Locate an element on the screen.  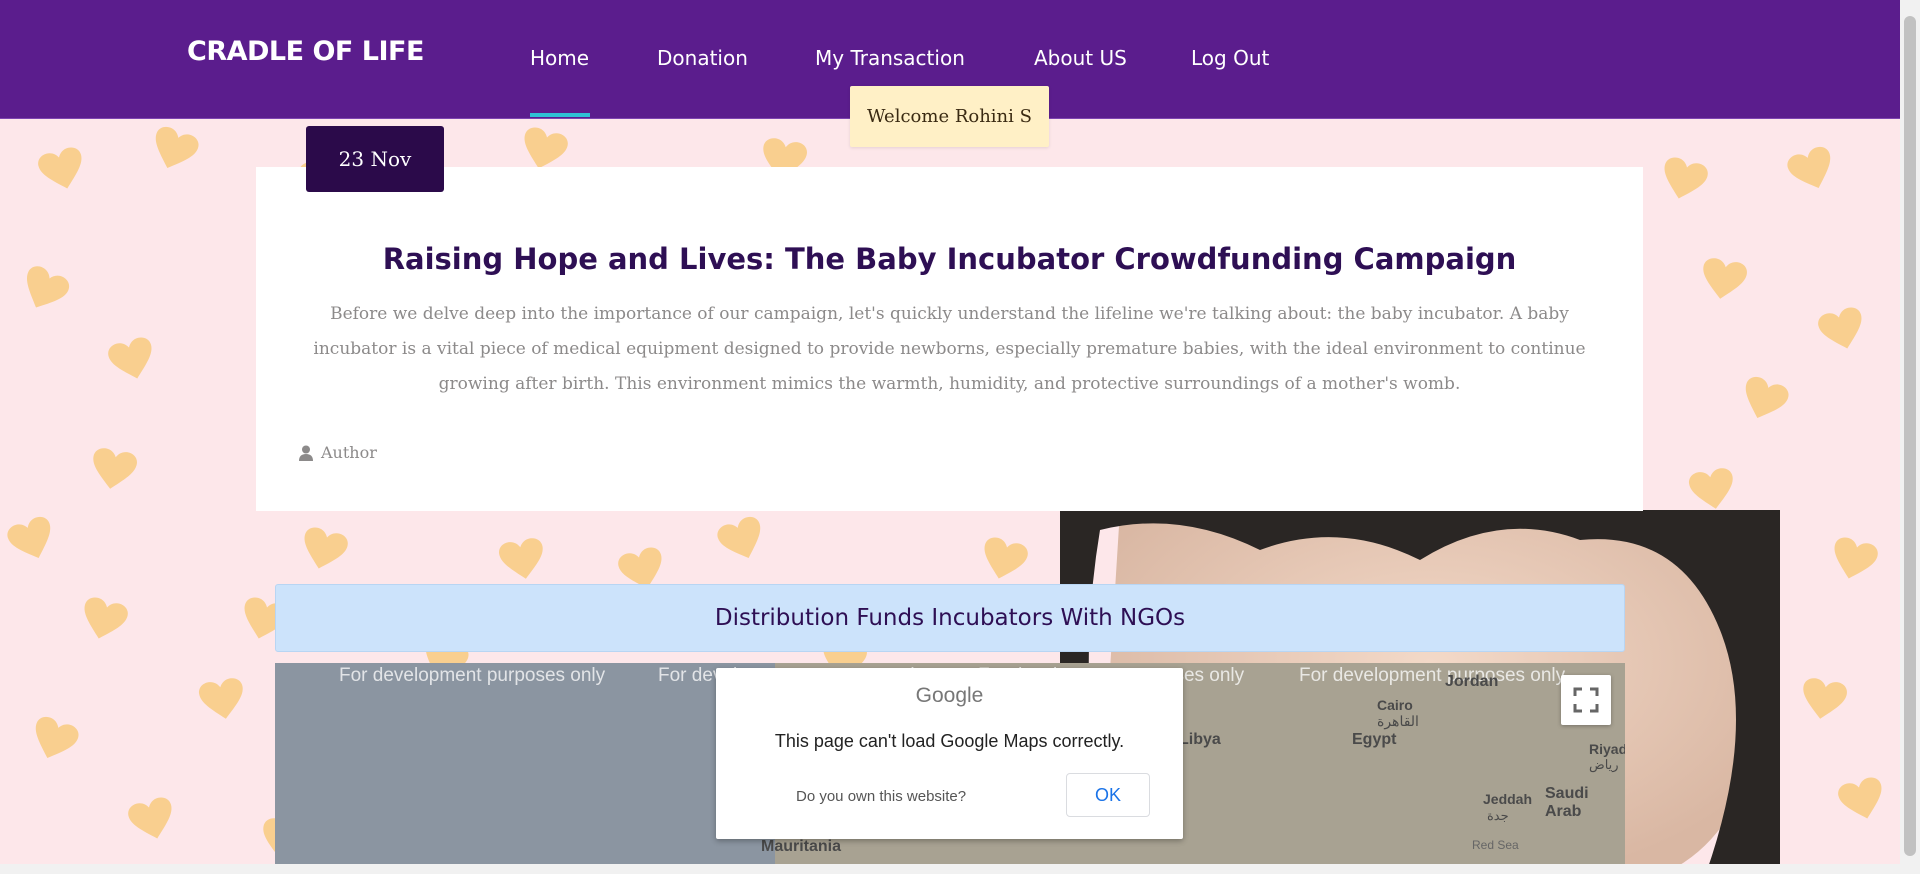
map-label-jordan: Jordan is located at coordinates (1472, 681).